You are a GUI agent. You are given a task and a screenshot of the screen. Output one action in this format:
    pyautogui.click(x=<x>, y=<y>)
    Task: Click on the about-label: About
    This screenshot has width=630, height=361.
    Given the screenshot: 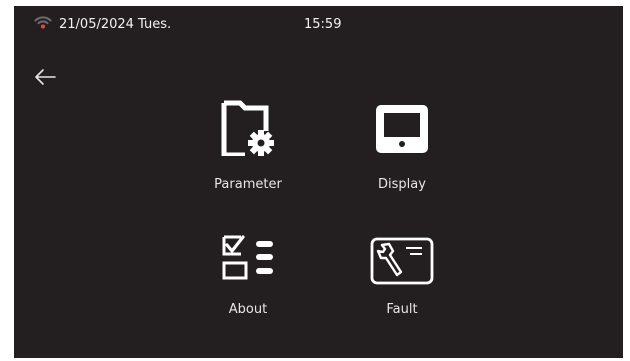 What is the action you would take?
    pyautogui.click(x=248, y=309)
    